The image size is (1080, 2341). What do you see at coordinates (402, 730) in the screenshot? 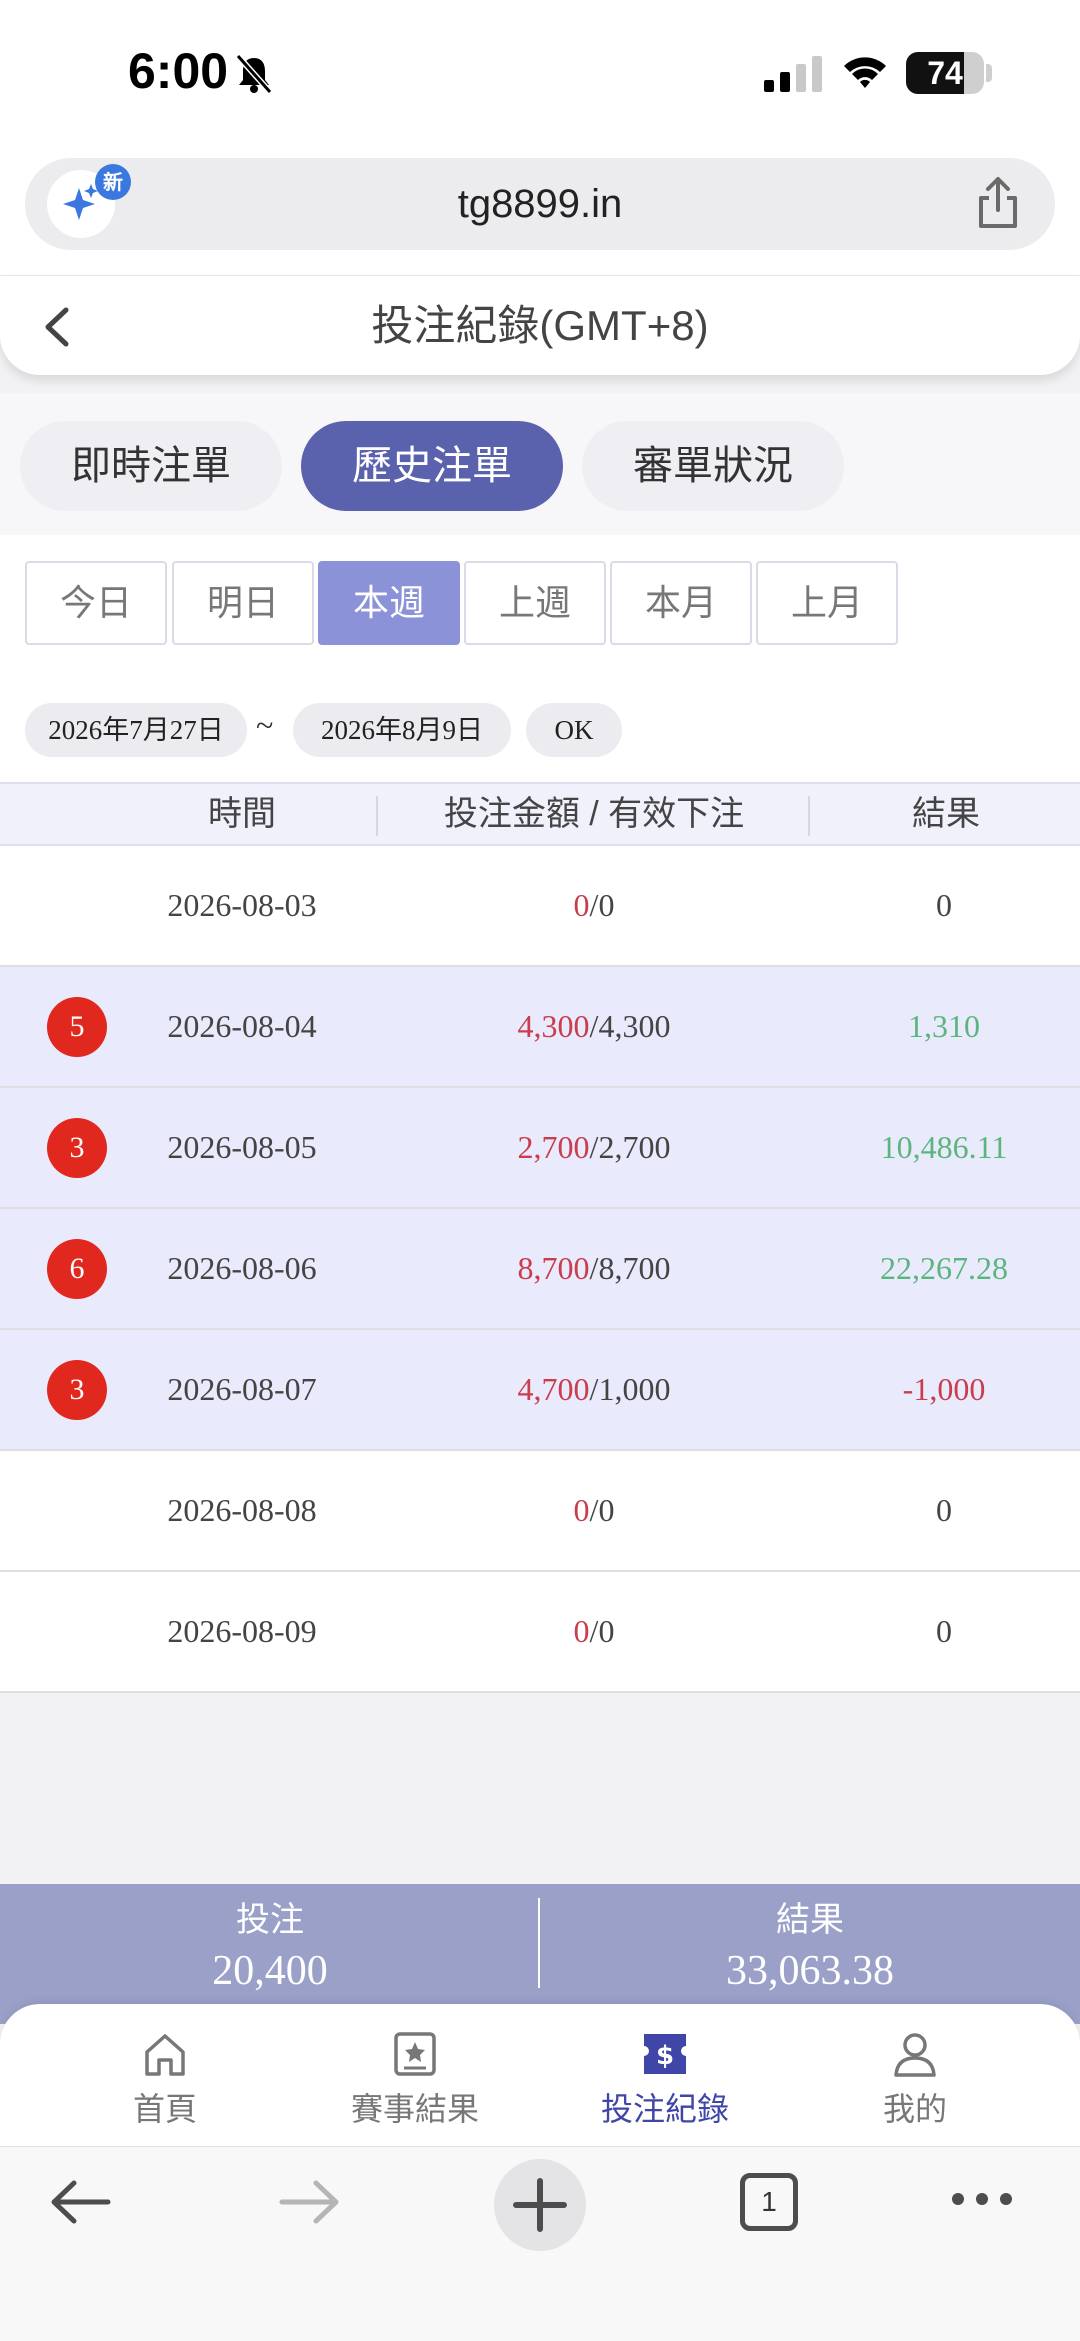
I see `end-date-picker: 2026年8月9日` at bounding box center [402, 730].